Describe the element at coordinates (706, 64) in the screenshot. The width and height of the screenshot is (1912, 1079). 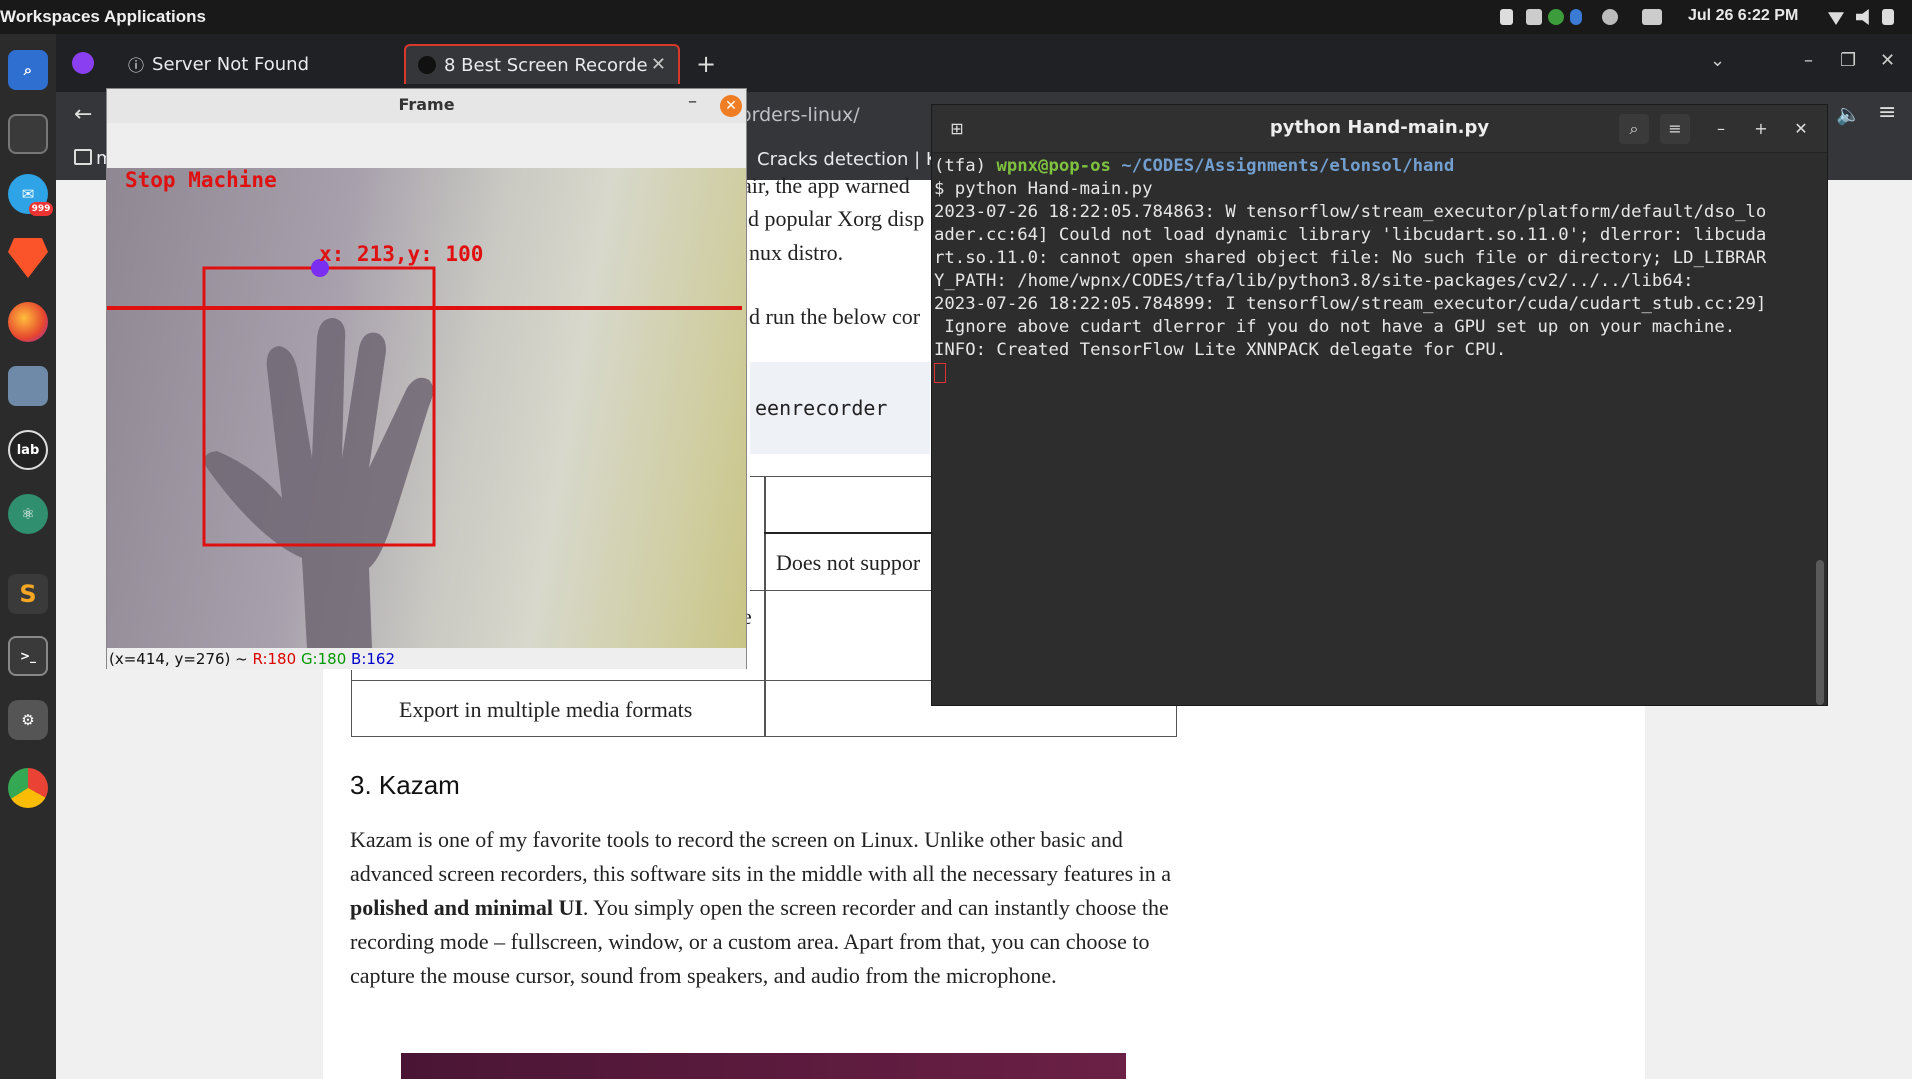
I see `new-tab-icon: +` at that location.